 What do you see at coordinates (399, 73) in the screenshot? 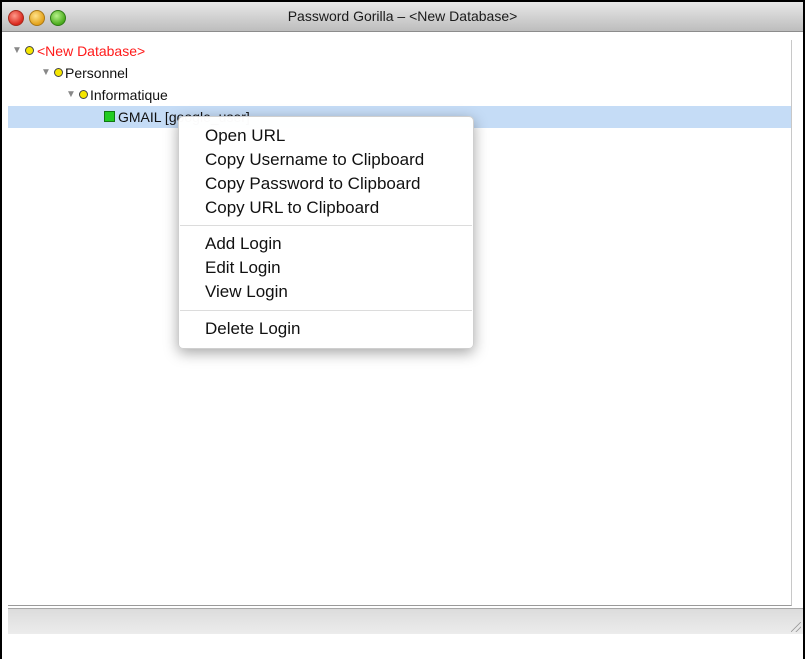
I see `tree-row-group-personnel: ▼ Personnel` at bounding box center [399, 73].